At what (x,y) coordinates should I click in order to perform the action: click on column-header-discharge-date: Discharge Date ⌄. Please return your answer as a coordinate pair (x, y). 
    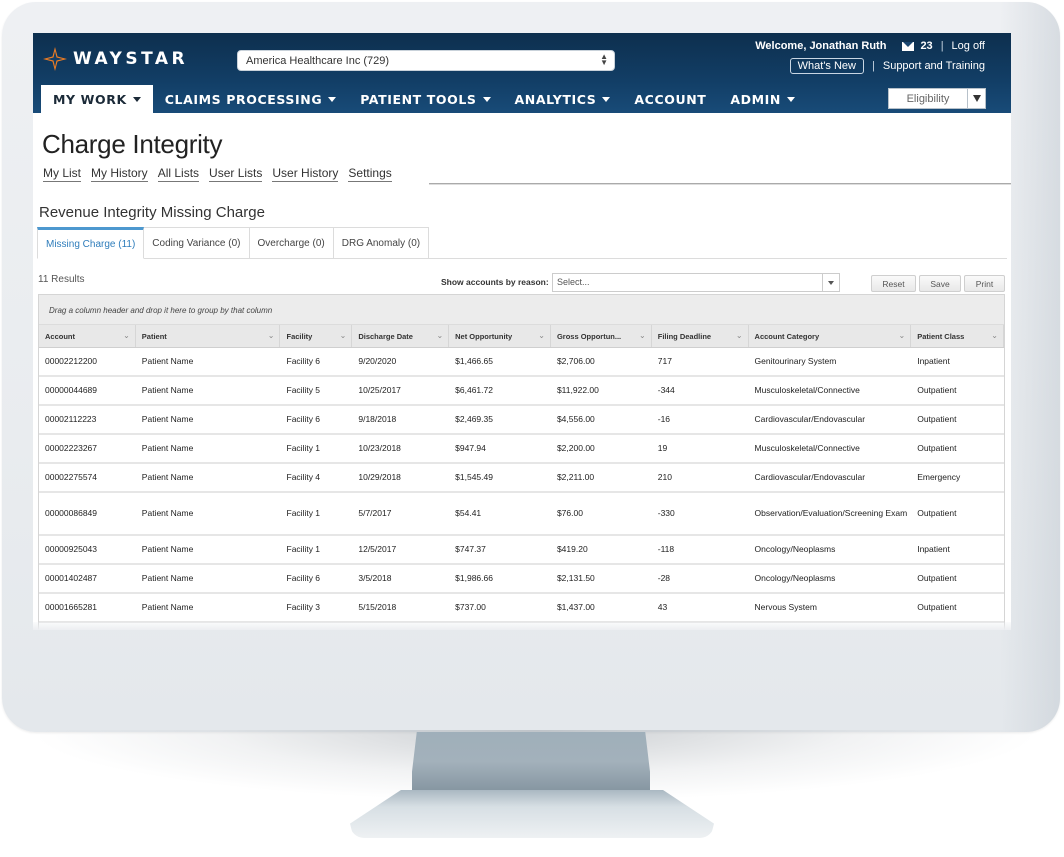
    Looking at the image, I should click on (401, 336).